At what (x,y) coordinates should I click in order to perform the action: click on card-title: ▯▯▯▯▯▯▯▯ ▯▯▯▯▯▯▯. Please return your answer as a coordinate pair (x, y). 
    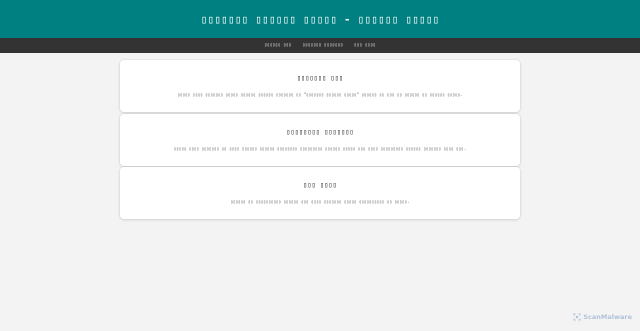
    Looking at the image, I should click on (320, 131).